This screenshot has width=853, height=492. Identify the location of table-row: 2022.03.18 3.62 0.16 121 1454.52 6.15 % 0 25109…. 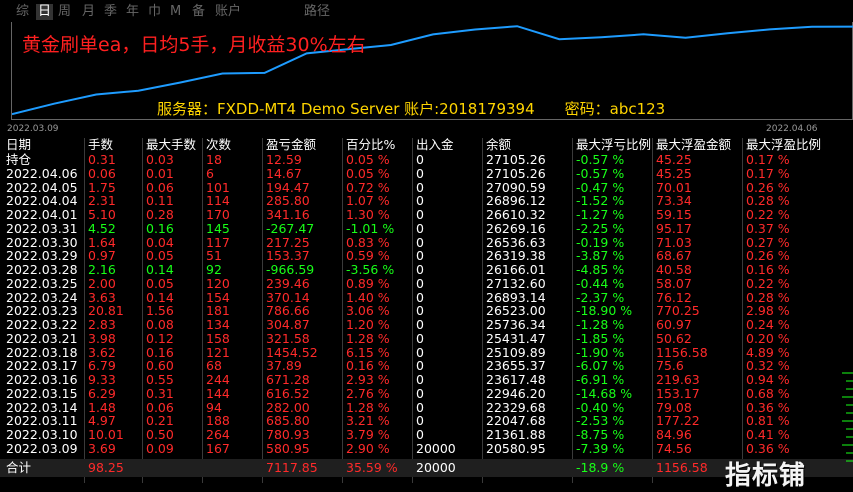
(426, 352).